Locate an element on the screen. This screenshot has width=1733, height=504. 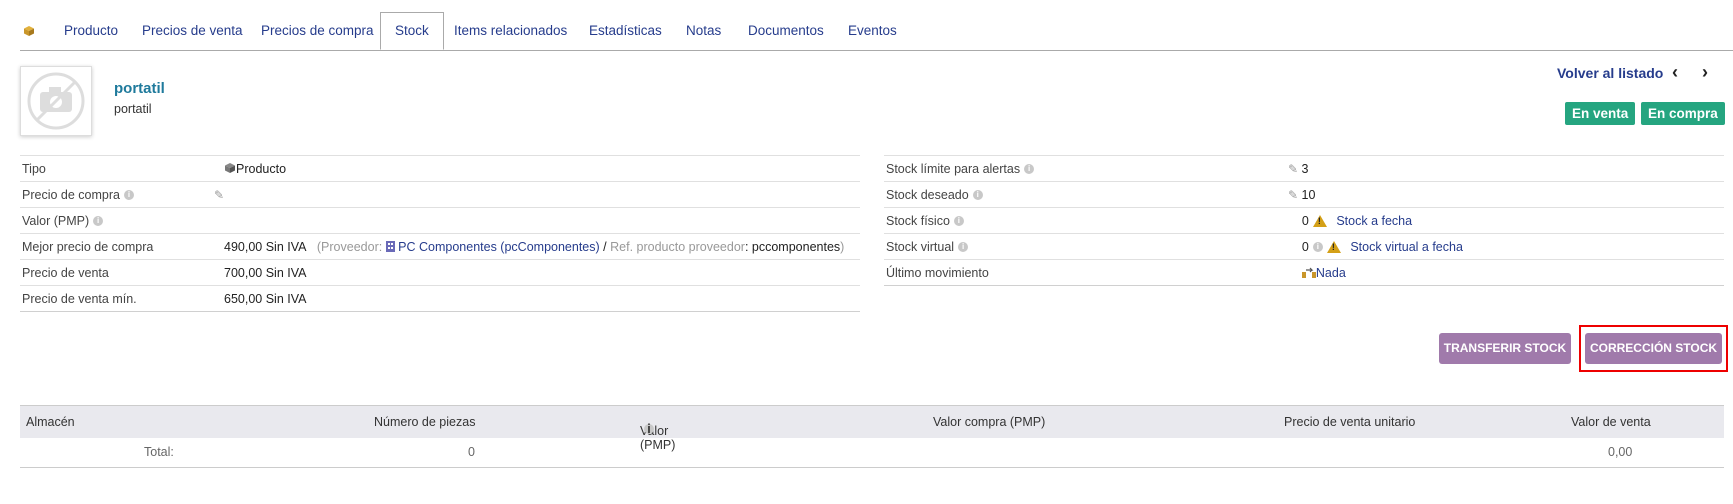
col-header-precio-venta-unitario: Precio de venta unitario is located at coordinates (1350, 422).